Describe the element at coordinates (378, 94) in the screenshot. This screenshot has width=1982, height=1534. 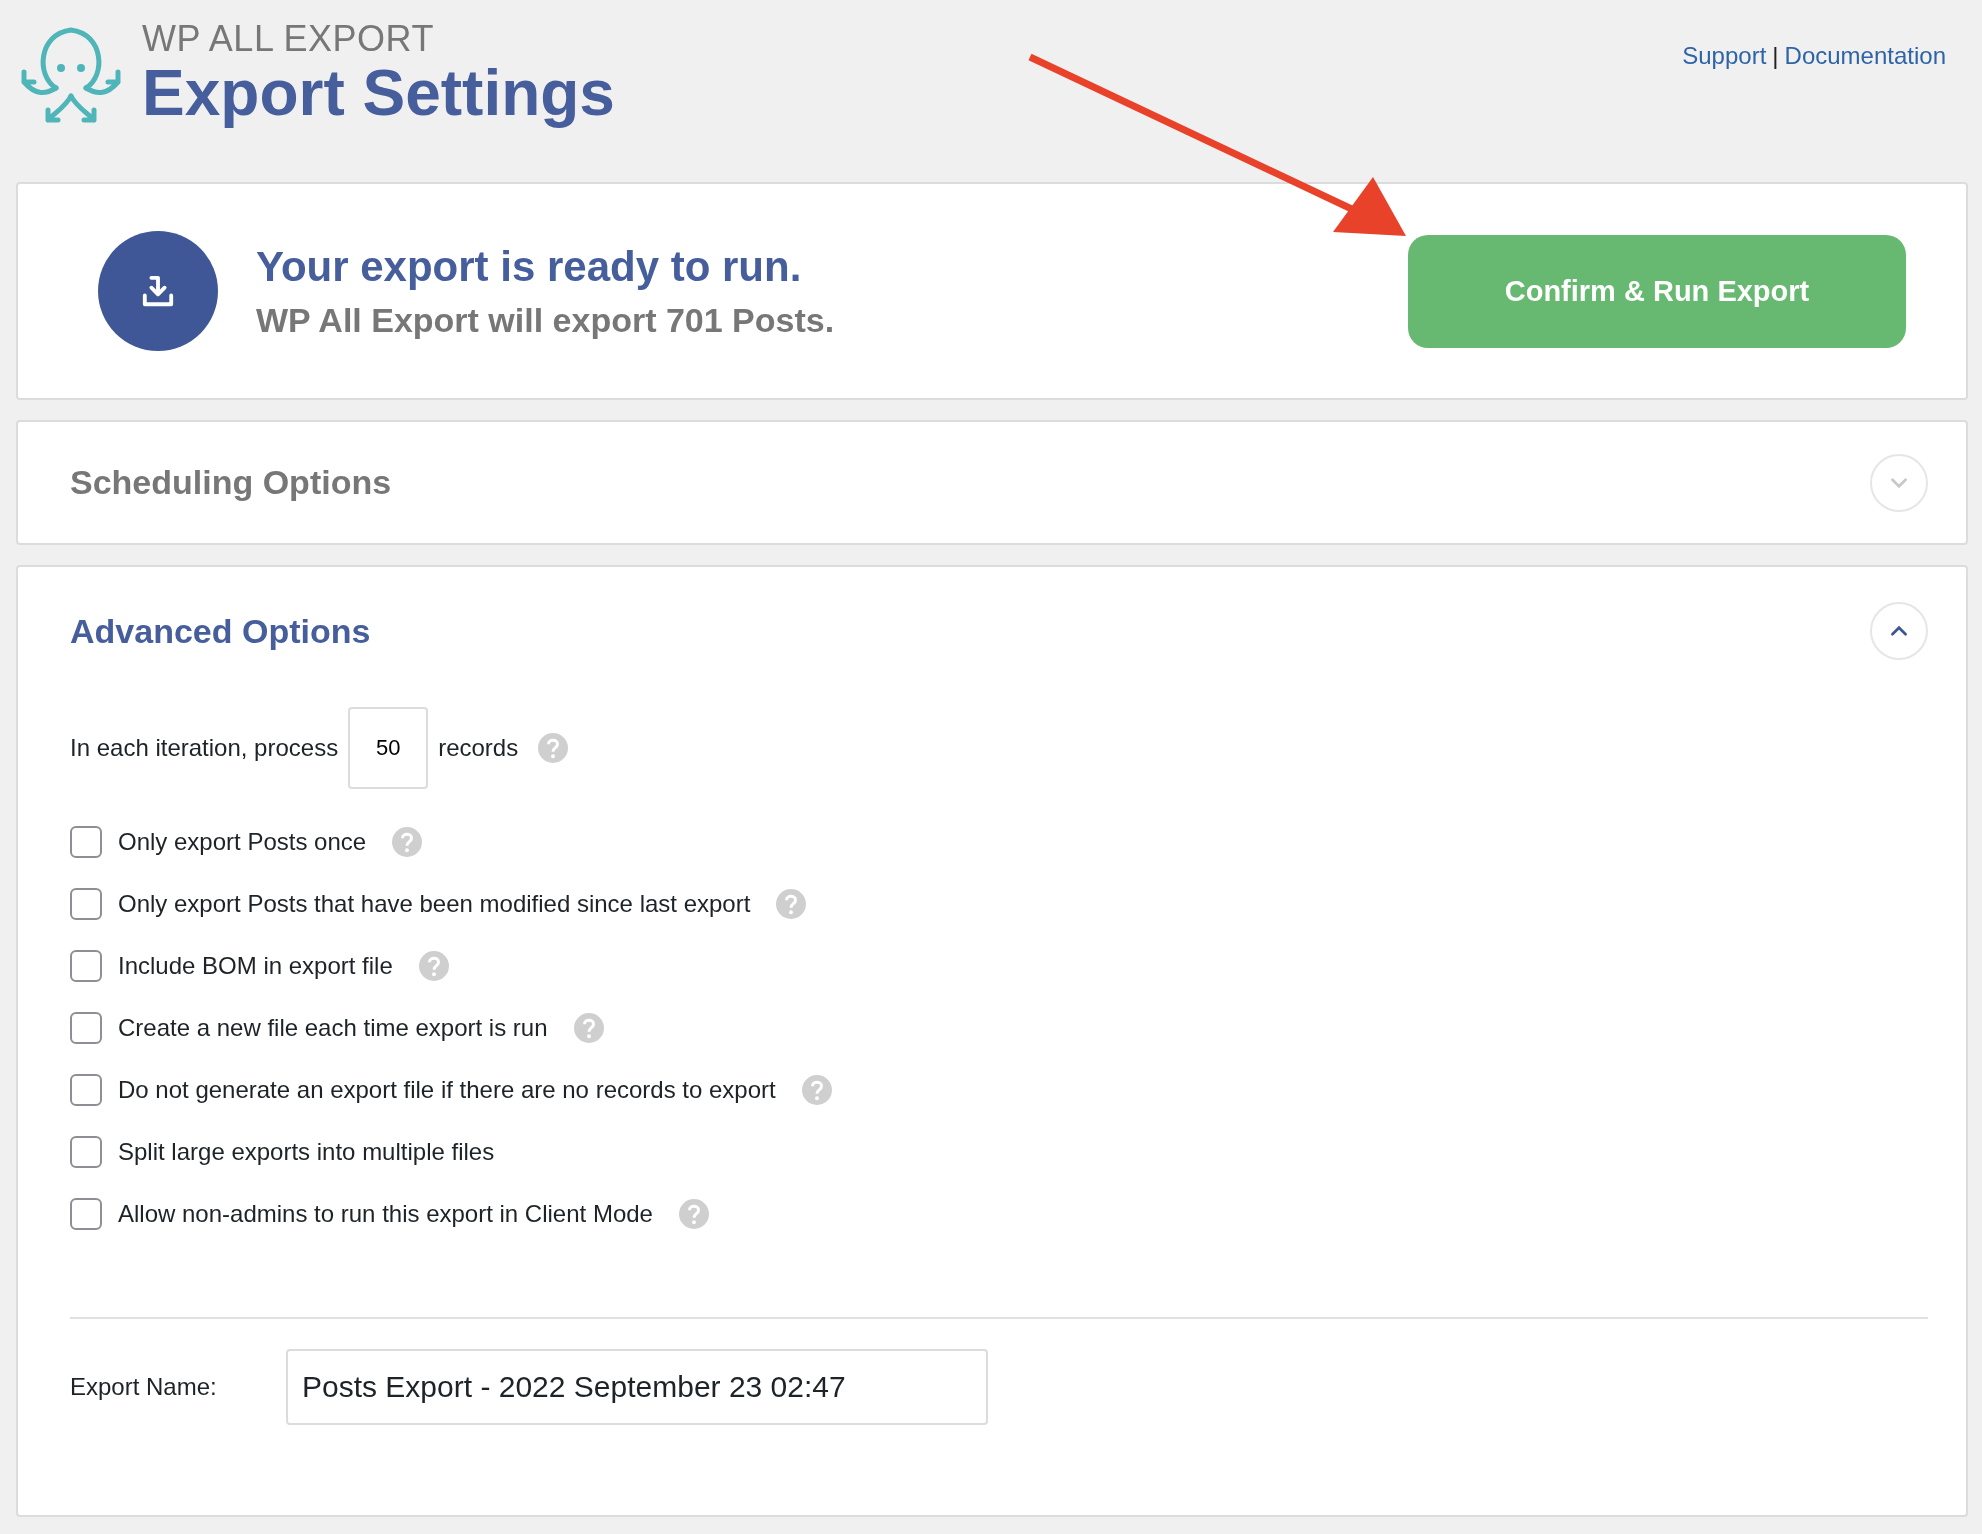
I see `page-title: Export Settings` at that location.